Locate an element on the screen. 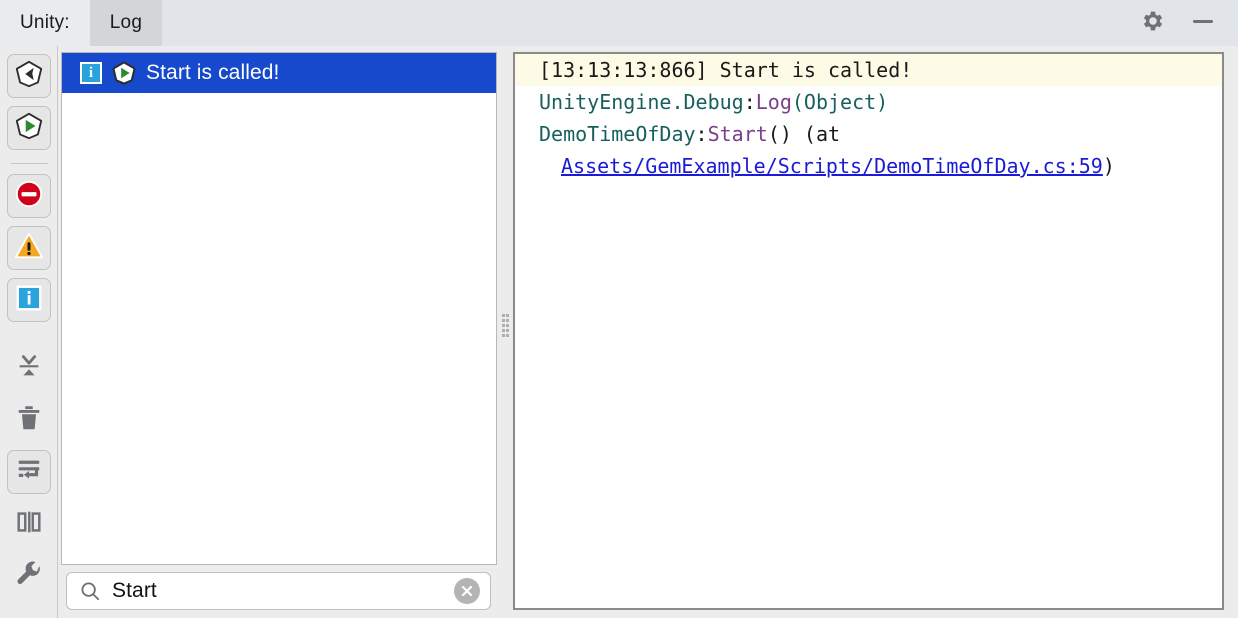  tab-log-label: Log is located at coordinates (126, 22).